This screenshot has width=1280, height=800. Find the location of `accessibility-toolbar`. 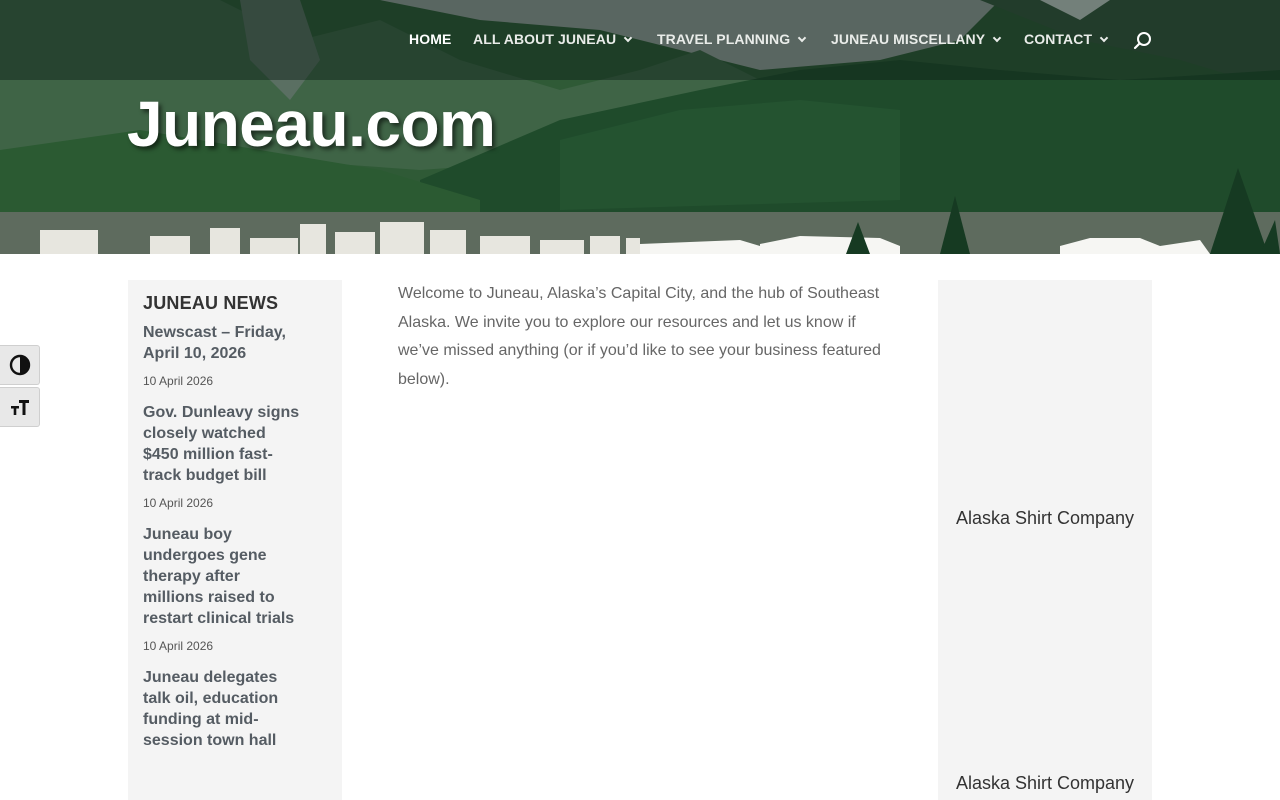

accessibility-toolbar is located at coordinates (20, 387).